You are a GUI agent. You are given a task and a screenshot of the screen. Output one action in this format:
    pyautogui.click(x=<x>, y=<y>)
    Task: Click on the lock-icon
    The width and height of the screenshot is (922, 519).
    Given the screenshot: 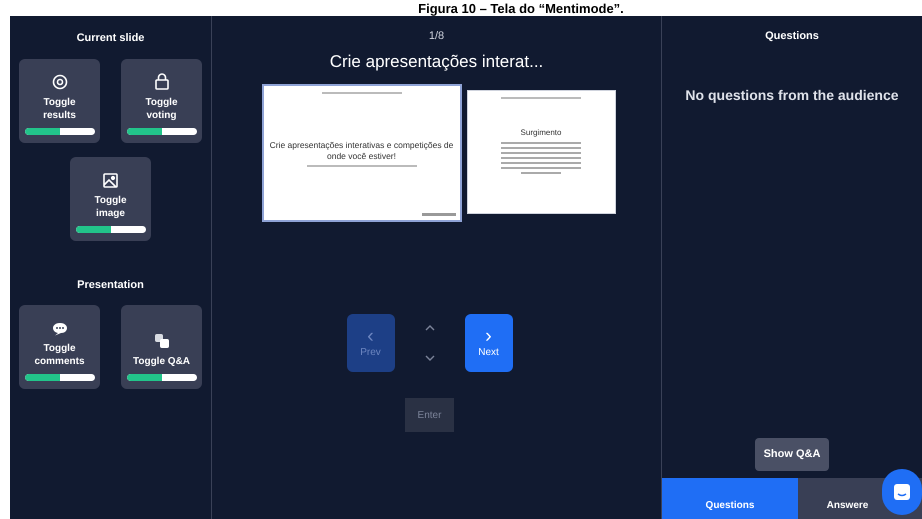 What is the action you would take?
    pyautogui.click(x=161, y=81)
    